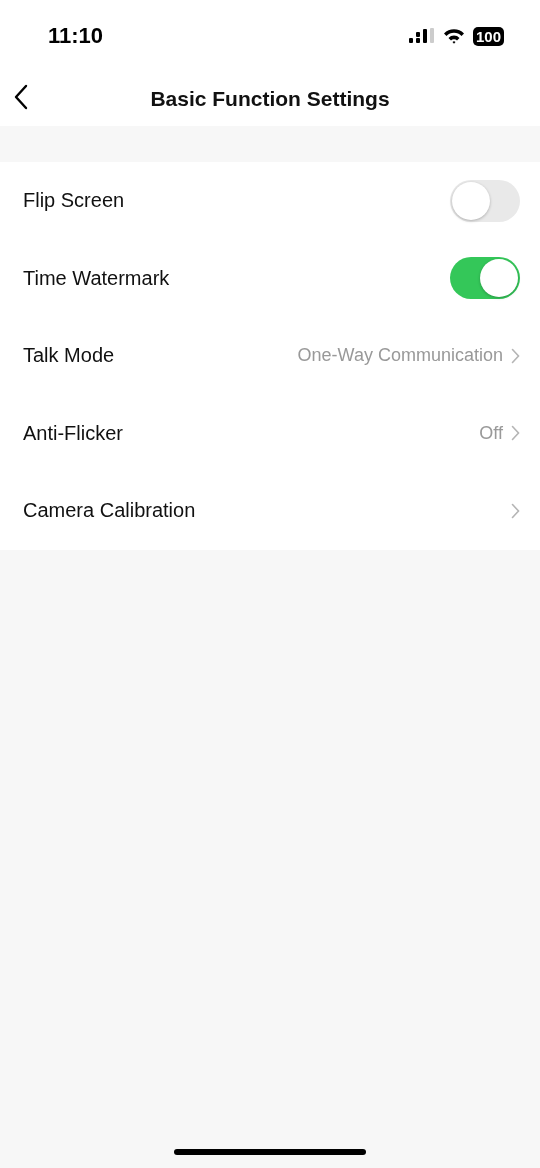 The height and width of the screenshot is (1168, 540). Describe the element at coordinates (96, 278) in the screenshot. I see `setting-label: Time Watermark` at that location.